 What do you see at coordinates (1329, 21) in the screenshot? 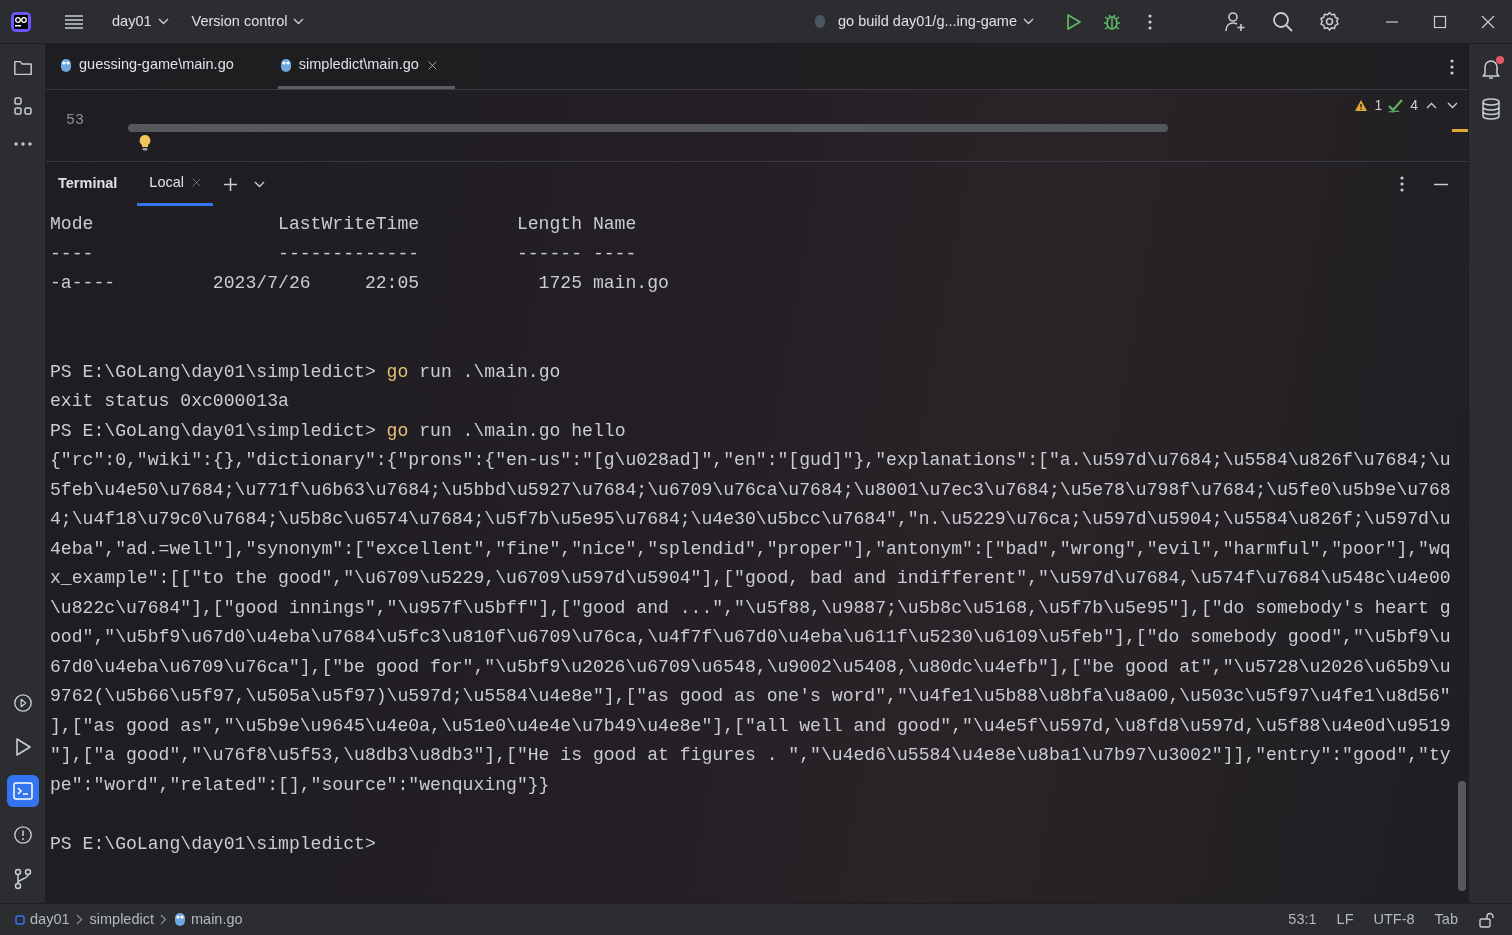
I see `settings-icon` at bounding box center [1329, 21].